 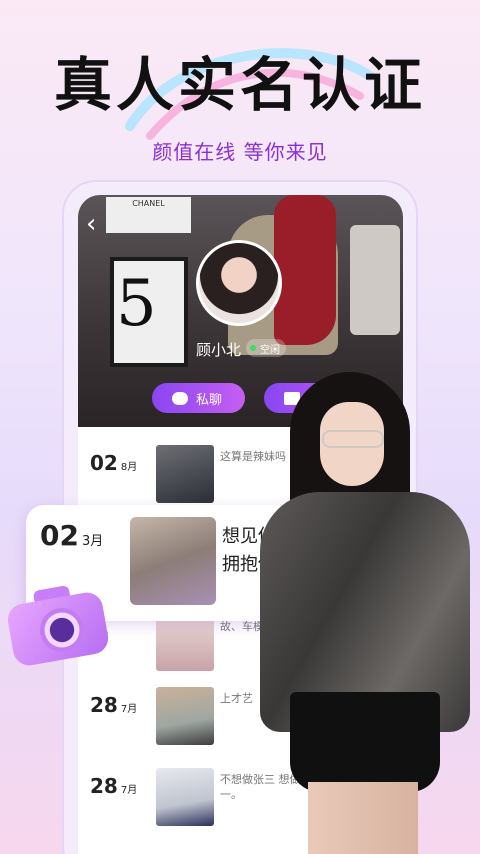 What do you see at coordinates (72, 535) in the screenshot?
I see `post-date: 02 3月` at bounding box center [72, 535].